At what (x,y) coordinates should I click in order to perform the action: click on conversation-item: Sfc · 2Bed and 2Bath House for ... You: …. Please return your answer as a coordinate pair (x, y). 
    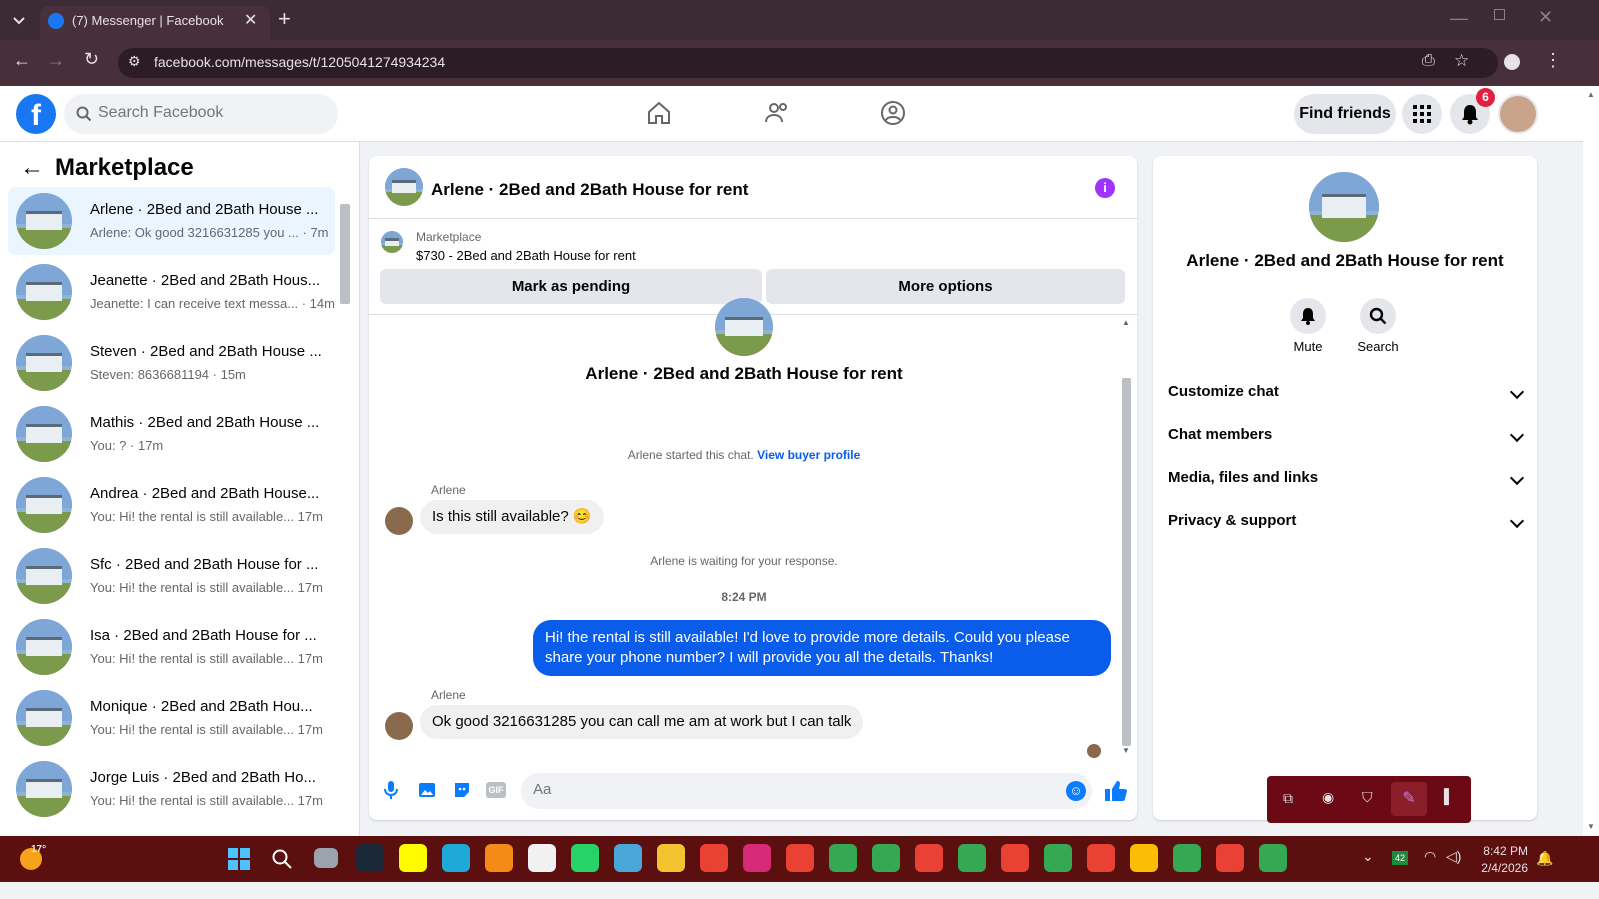
    Looking at the image, I should click on (171, 576).